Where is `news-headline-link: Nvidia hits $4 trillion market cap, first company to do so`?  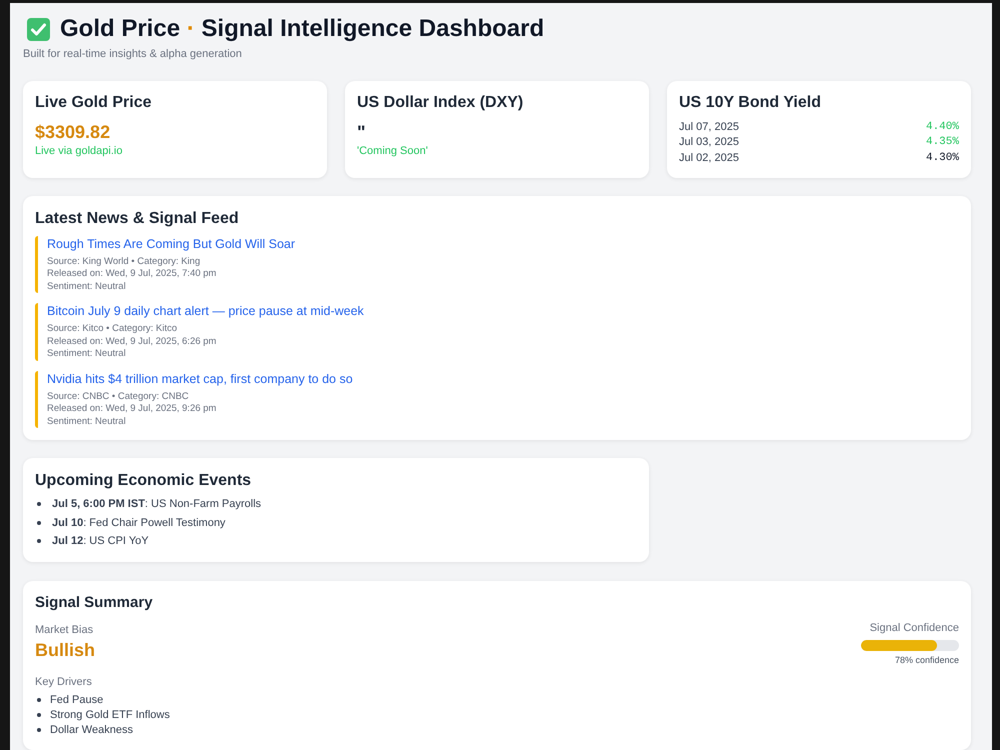
news-headline-link: Nvidia hits $4 trillion market cap, first company to do so is located at coordinates (200, 378).